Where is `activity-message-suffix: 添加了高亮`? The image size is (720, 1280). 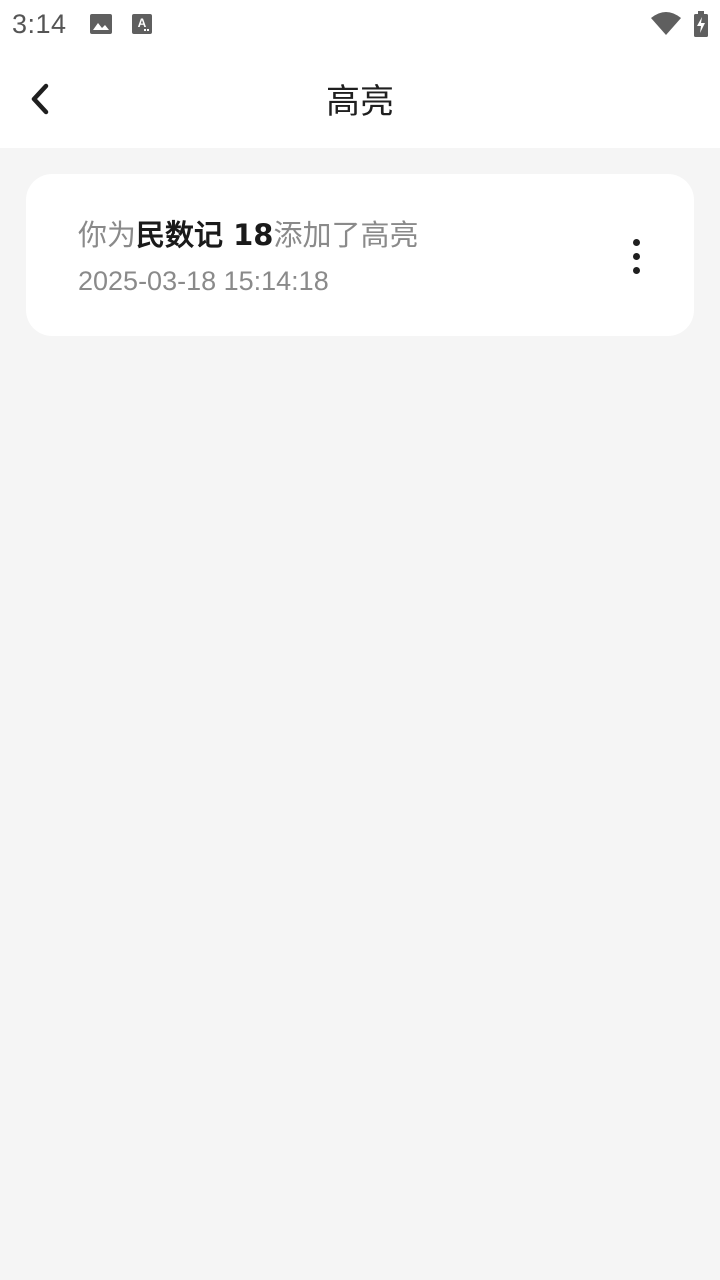 activity-message-suffix: 添加了高亮 is located at coordinates (346, 235).